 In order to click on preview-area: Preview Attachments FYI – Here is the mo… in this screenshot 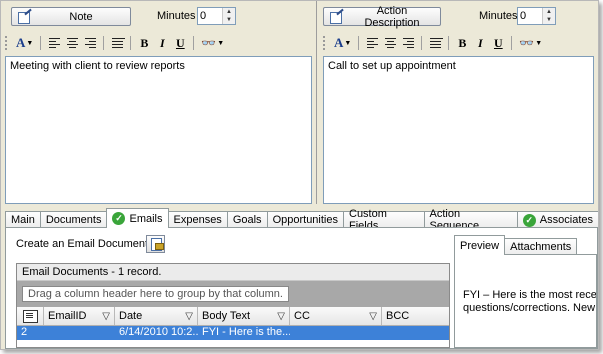, I will do `click(525, 291)`.